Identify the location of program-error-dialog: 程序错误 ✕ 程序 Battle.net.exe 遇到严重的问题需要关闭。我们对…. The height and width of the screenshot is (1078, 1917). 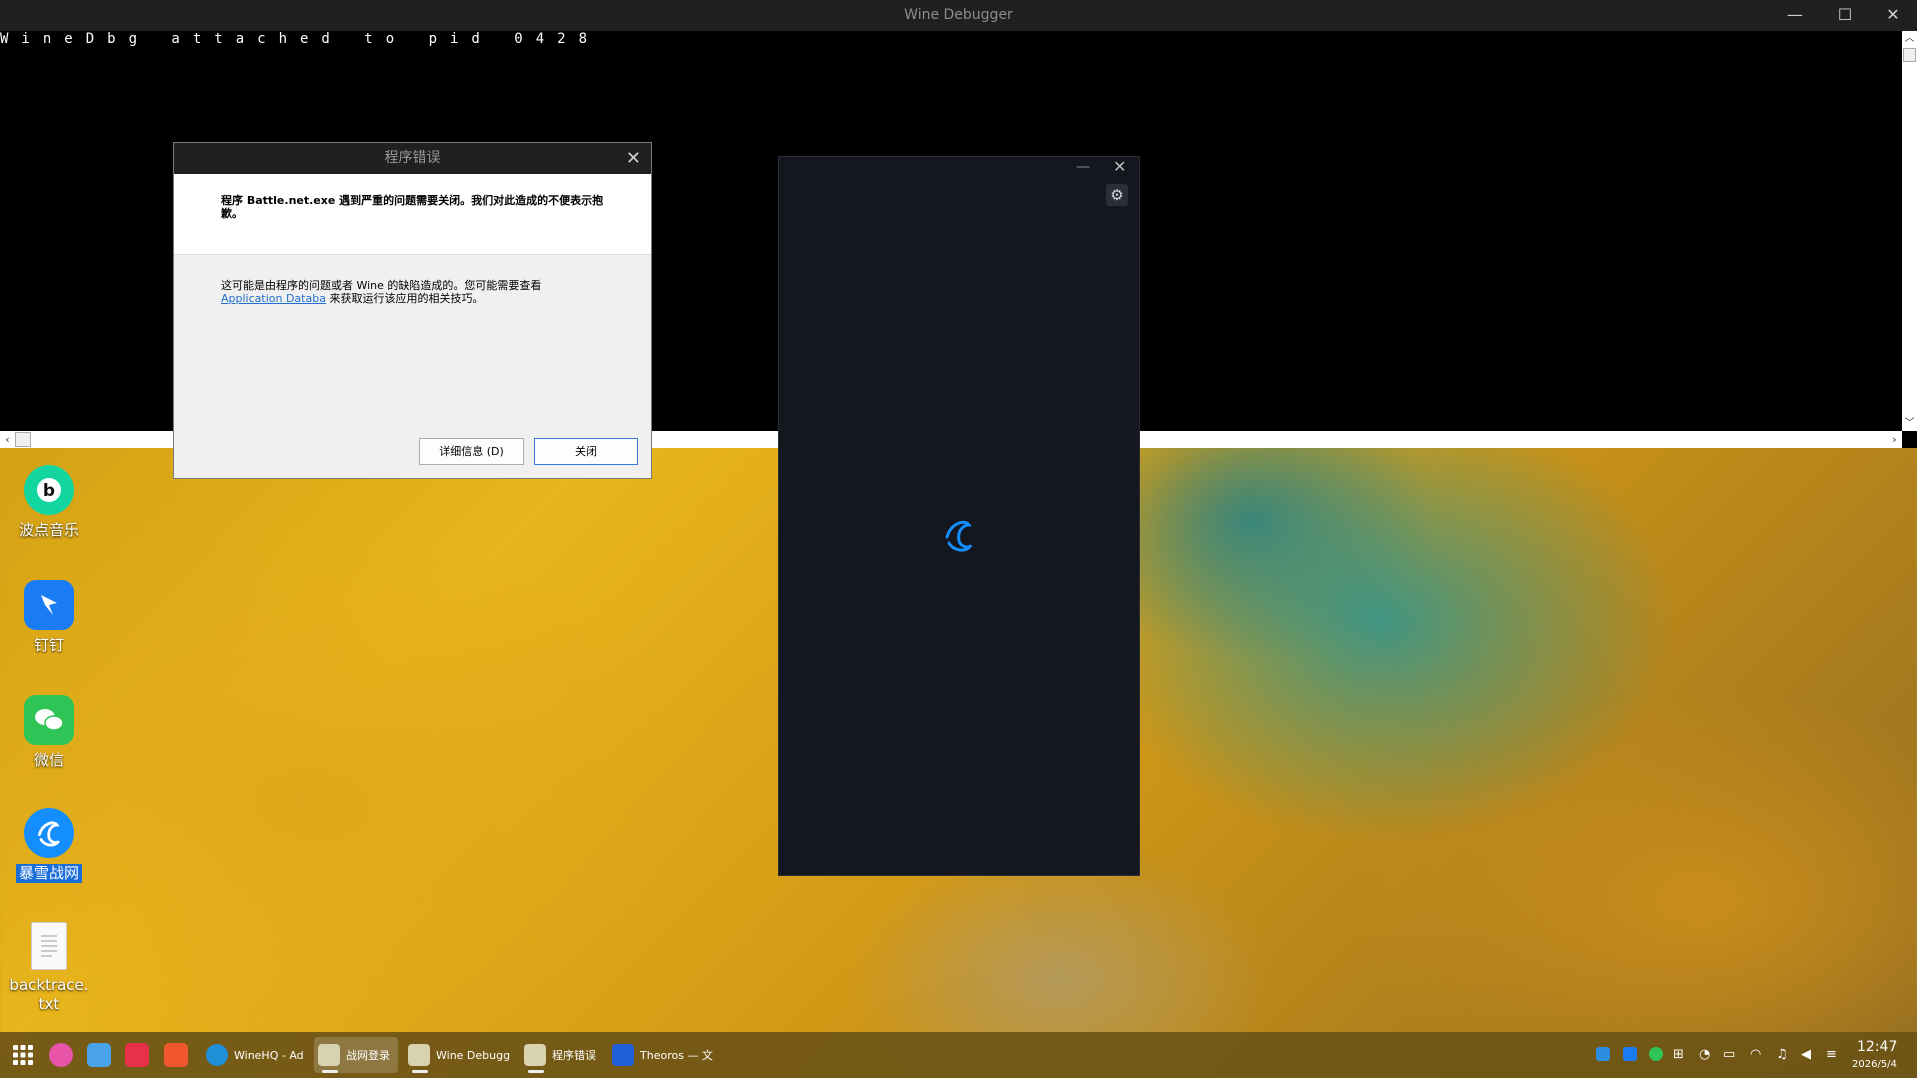
(412, 310).